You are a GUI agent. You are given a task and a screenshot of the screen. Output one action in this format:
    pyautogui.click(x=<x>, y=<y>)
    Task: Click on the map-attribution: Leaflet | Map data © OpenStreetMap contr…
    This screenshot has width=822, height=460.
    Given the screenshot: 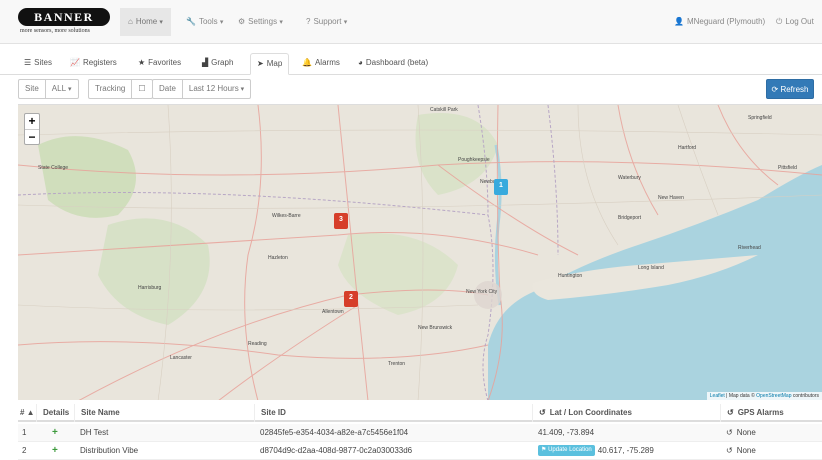 What is the action you would take?
    pyautogui.click(x=764, y=396)
    